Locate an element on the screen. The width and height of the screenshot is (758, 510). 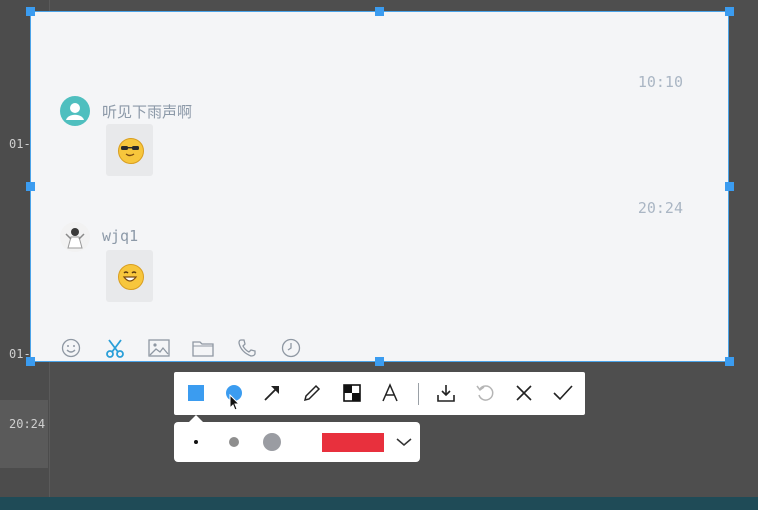
confirm-button is located at coordinates (563, 393).